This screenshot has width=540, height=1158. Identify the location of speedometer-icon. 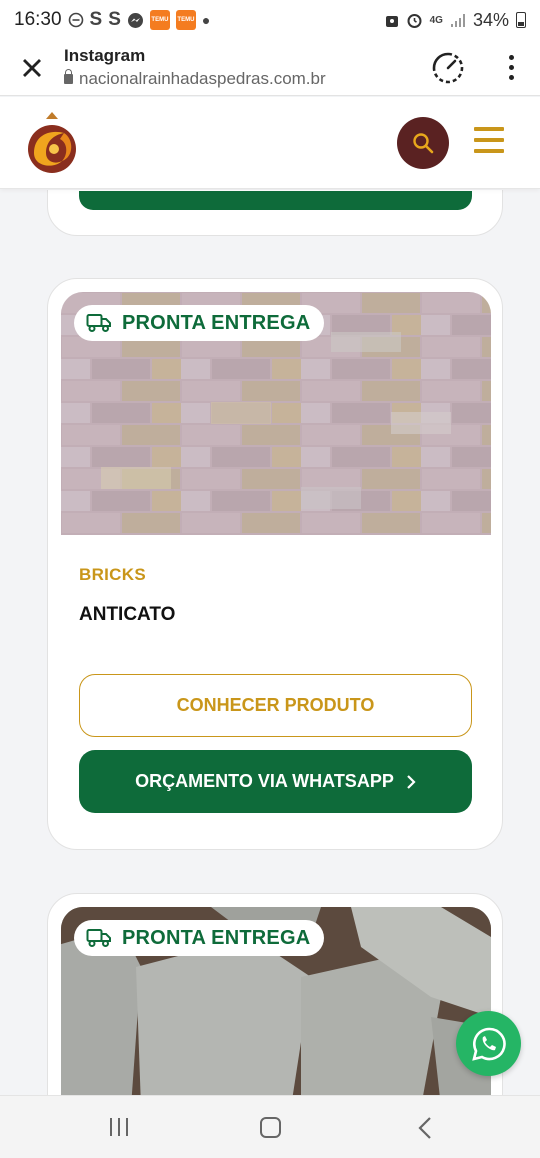
(448, 67).